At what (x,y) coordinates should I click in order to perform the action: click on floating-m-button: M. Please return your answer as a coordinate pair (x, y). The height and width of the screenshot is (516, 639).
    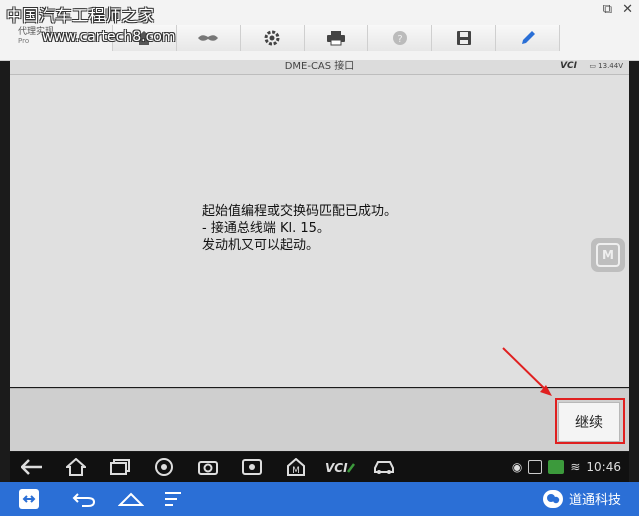
    Looking at the image, I should click on (608, 255).